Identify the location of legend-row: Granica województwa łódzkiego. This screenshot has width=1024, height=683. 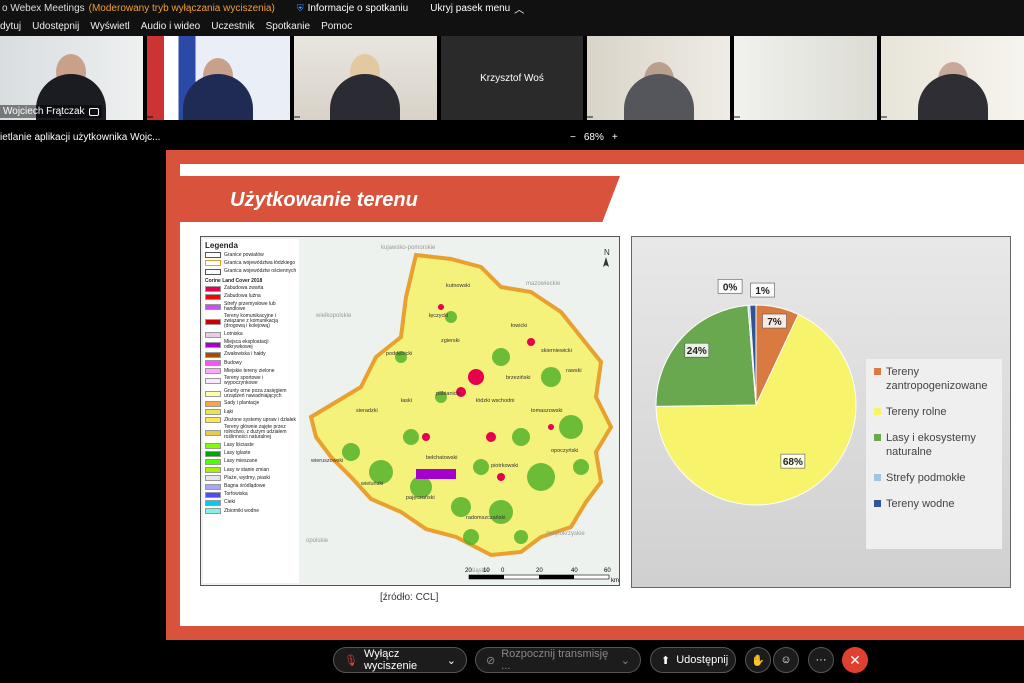
(251, 263).